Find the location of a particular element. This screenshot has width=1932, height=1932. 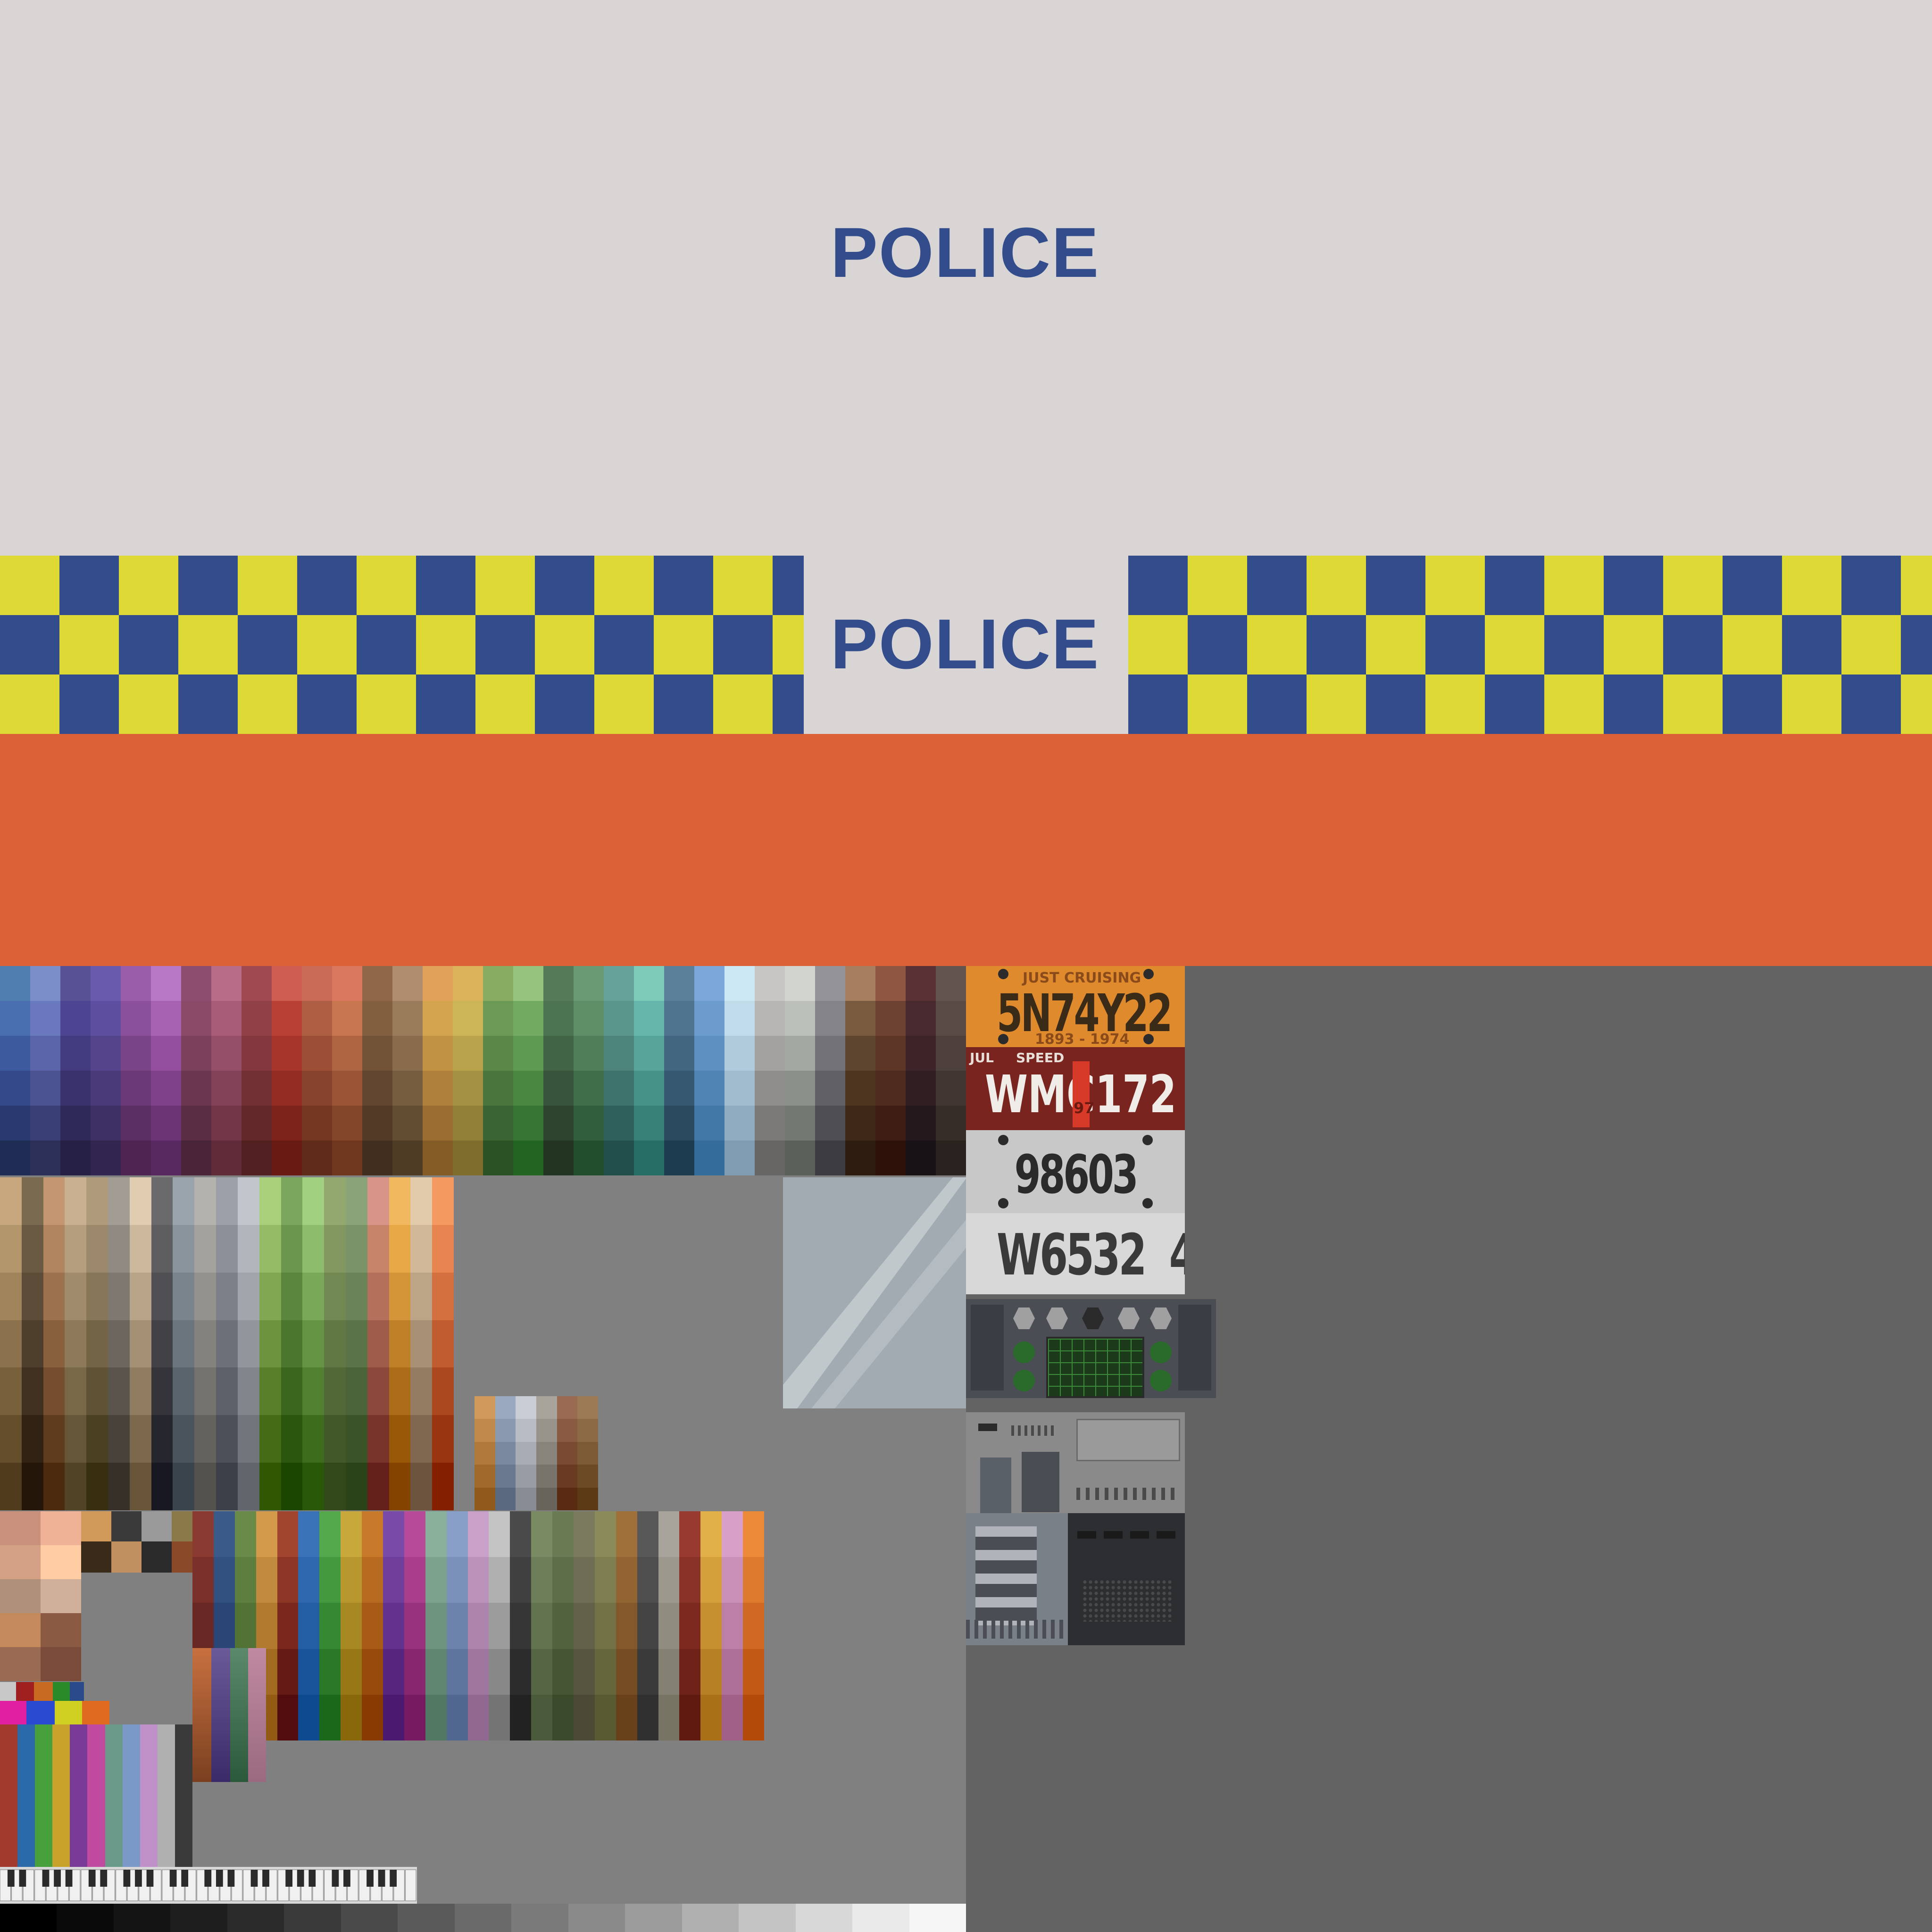

color-palette-small is located at coordinates (536, 1453).